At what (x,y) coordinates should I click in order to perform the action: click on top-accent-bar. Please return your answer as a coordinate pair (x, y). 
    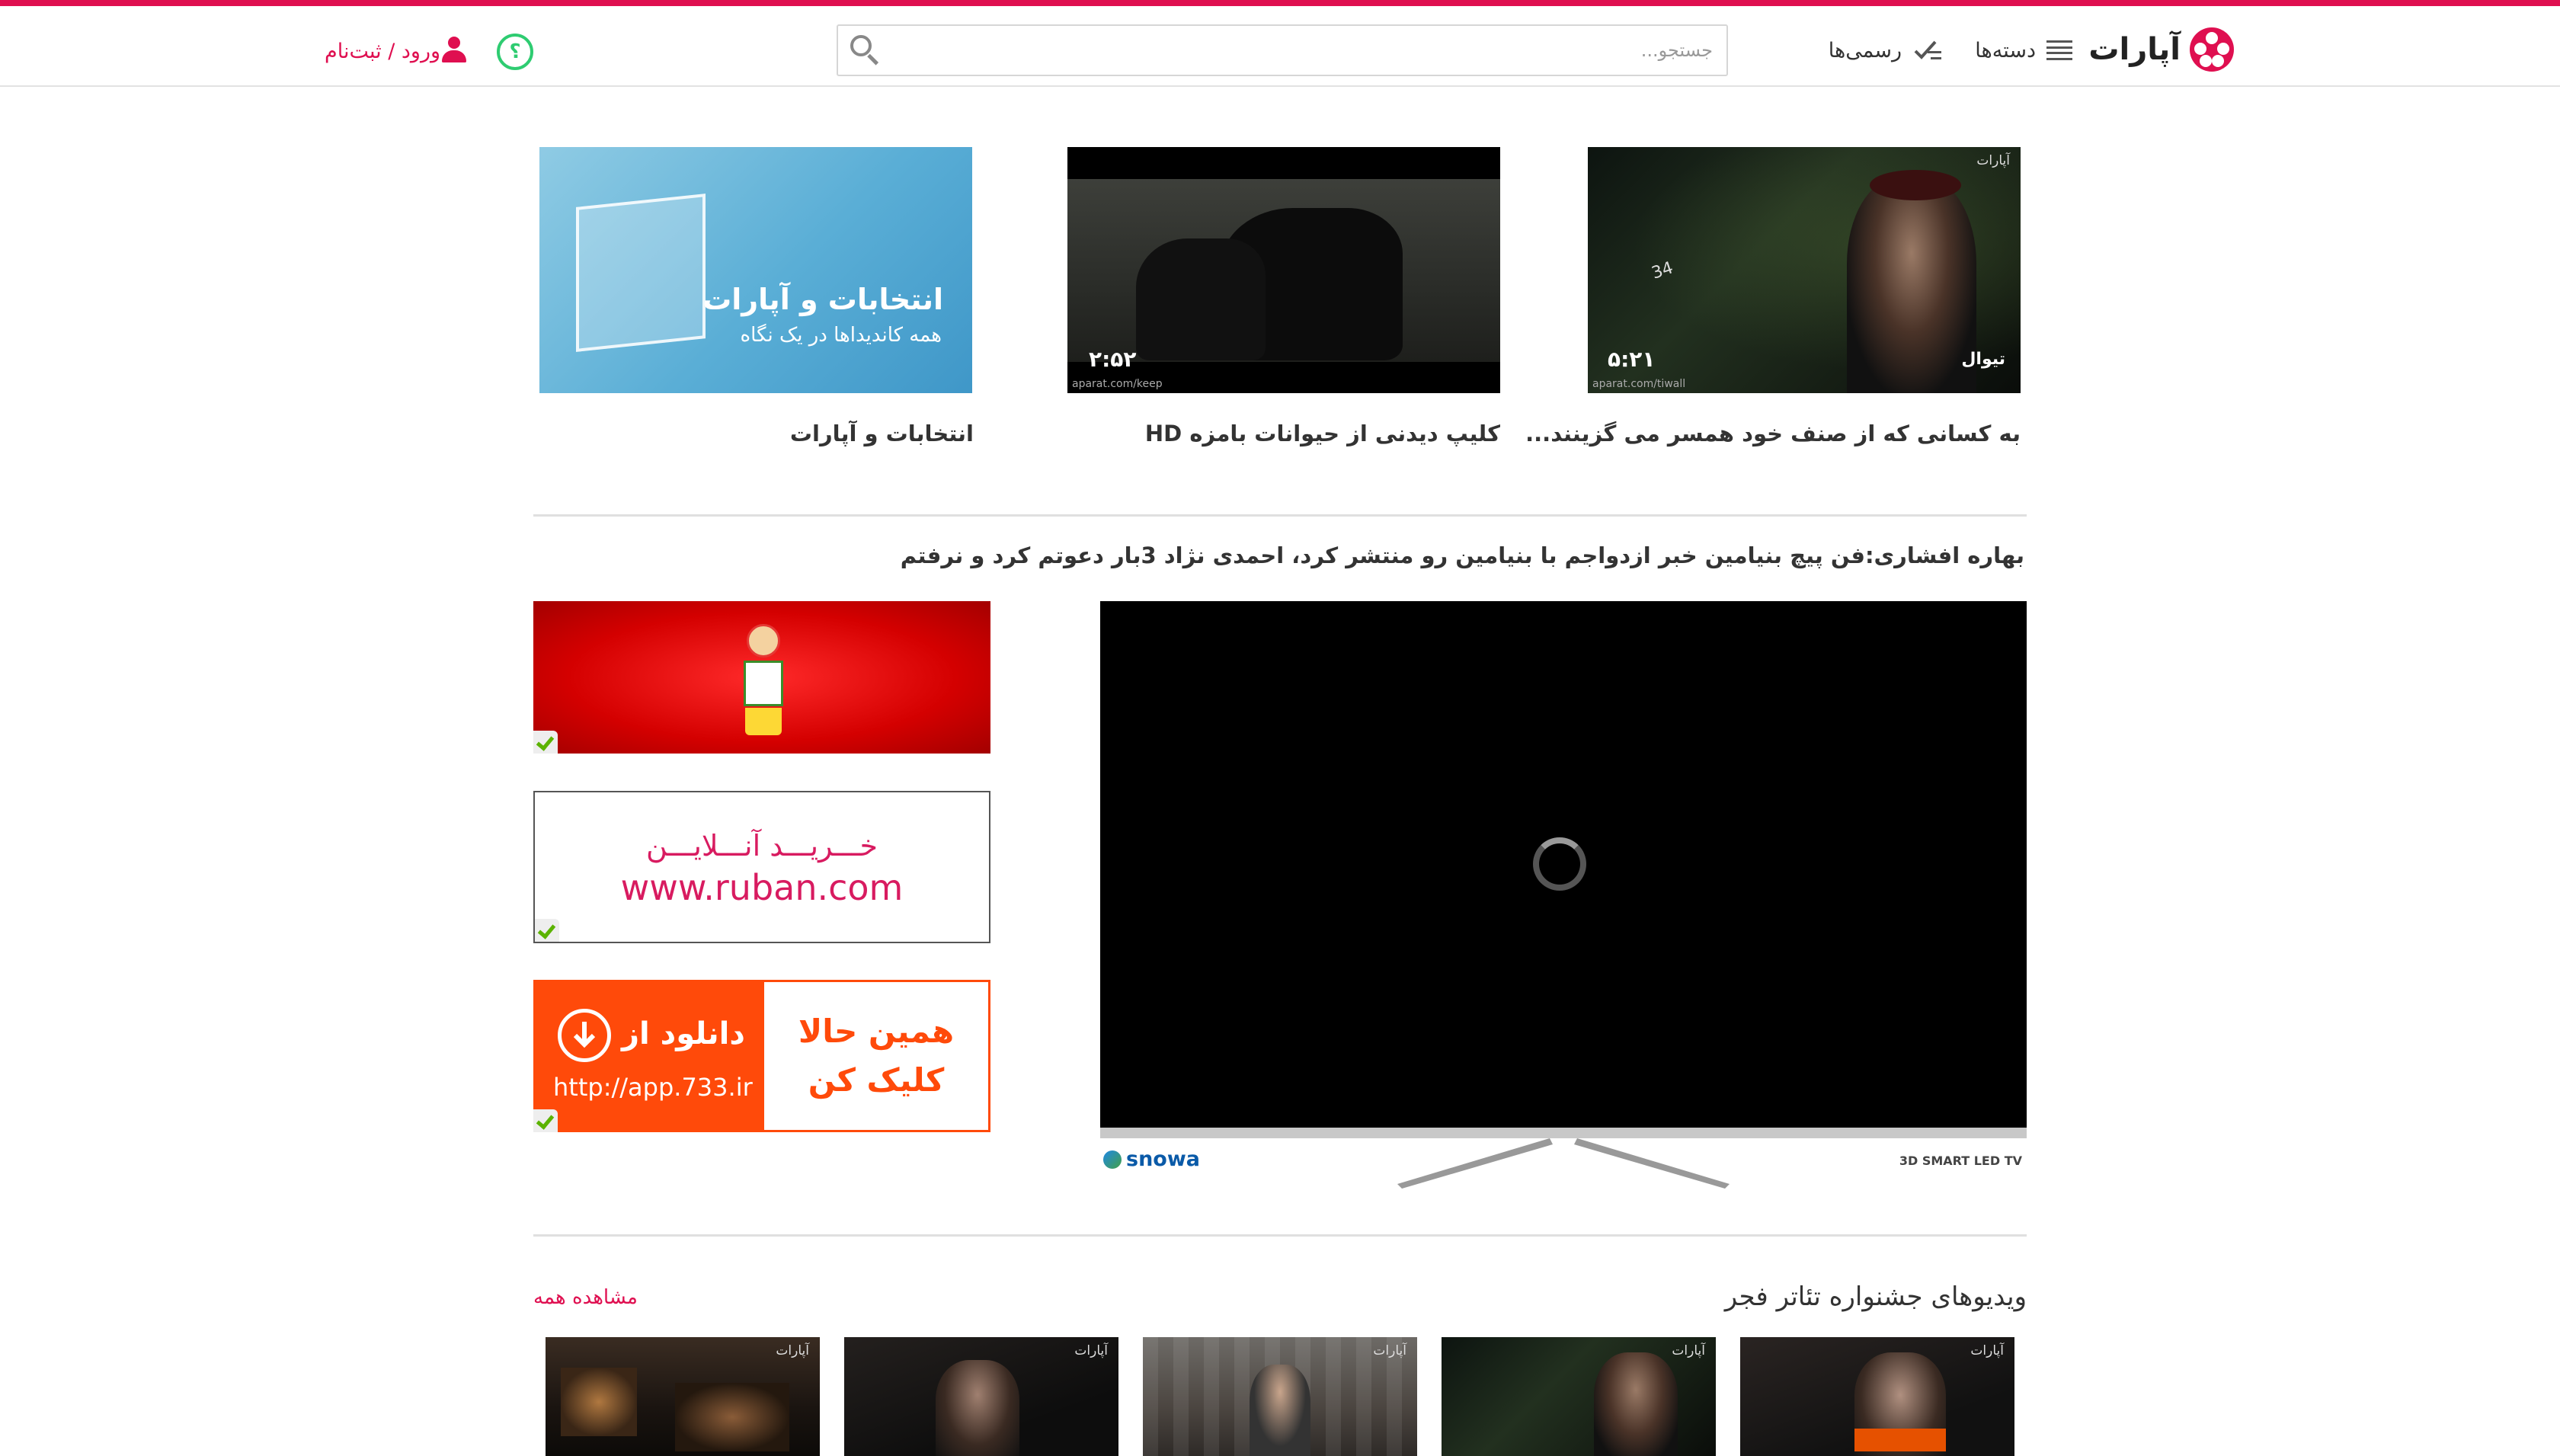
    Looking at the image, I should click on (1280, 3).